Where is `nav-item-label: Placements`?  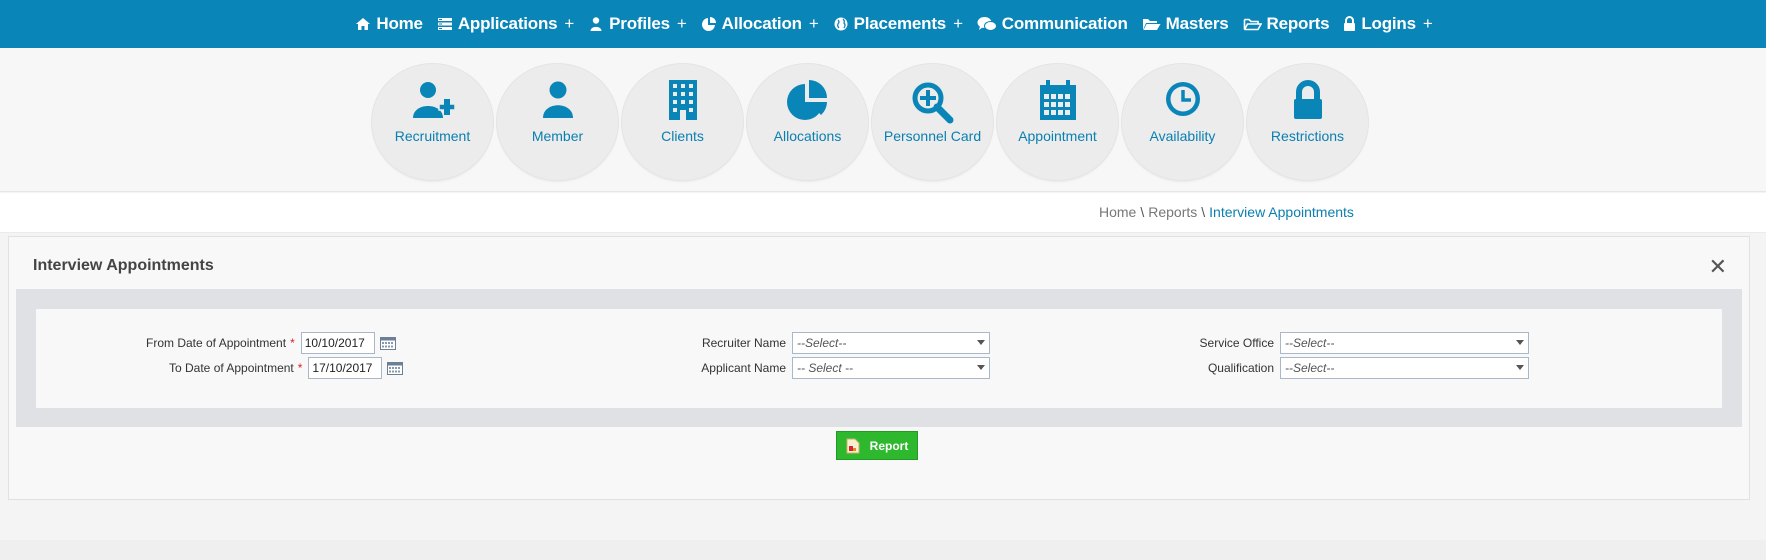 nav-item-label: Placements is located at coordinates (900, 23).